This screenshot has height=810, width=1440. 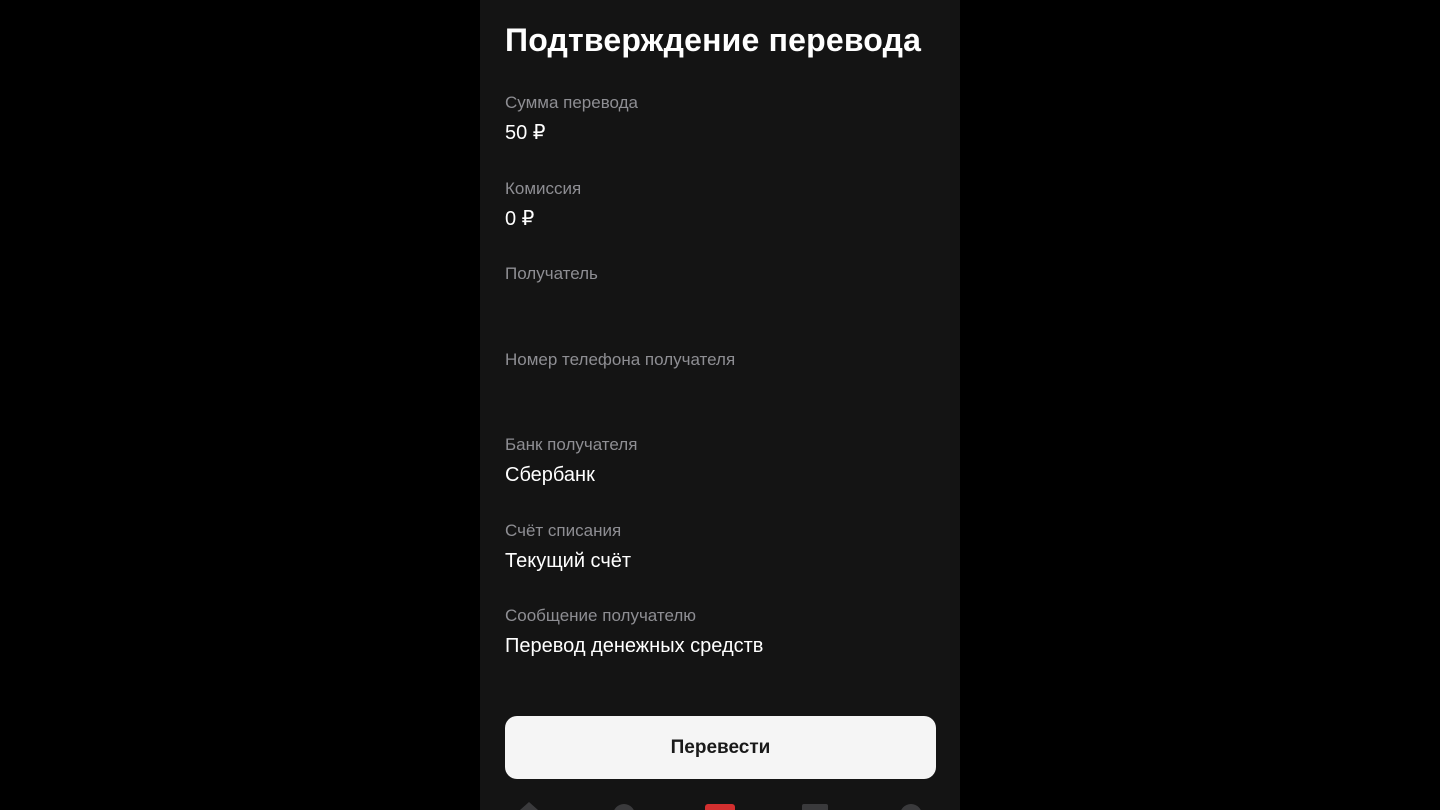 I want to click on amount-value: 50 ₽, so click(x=525, y=133).